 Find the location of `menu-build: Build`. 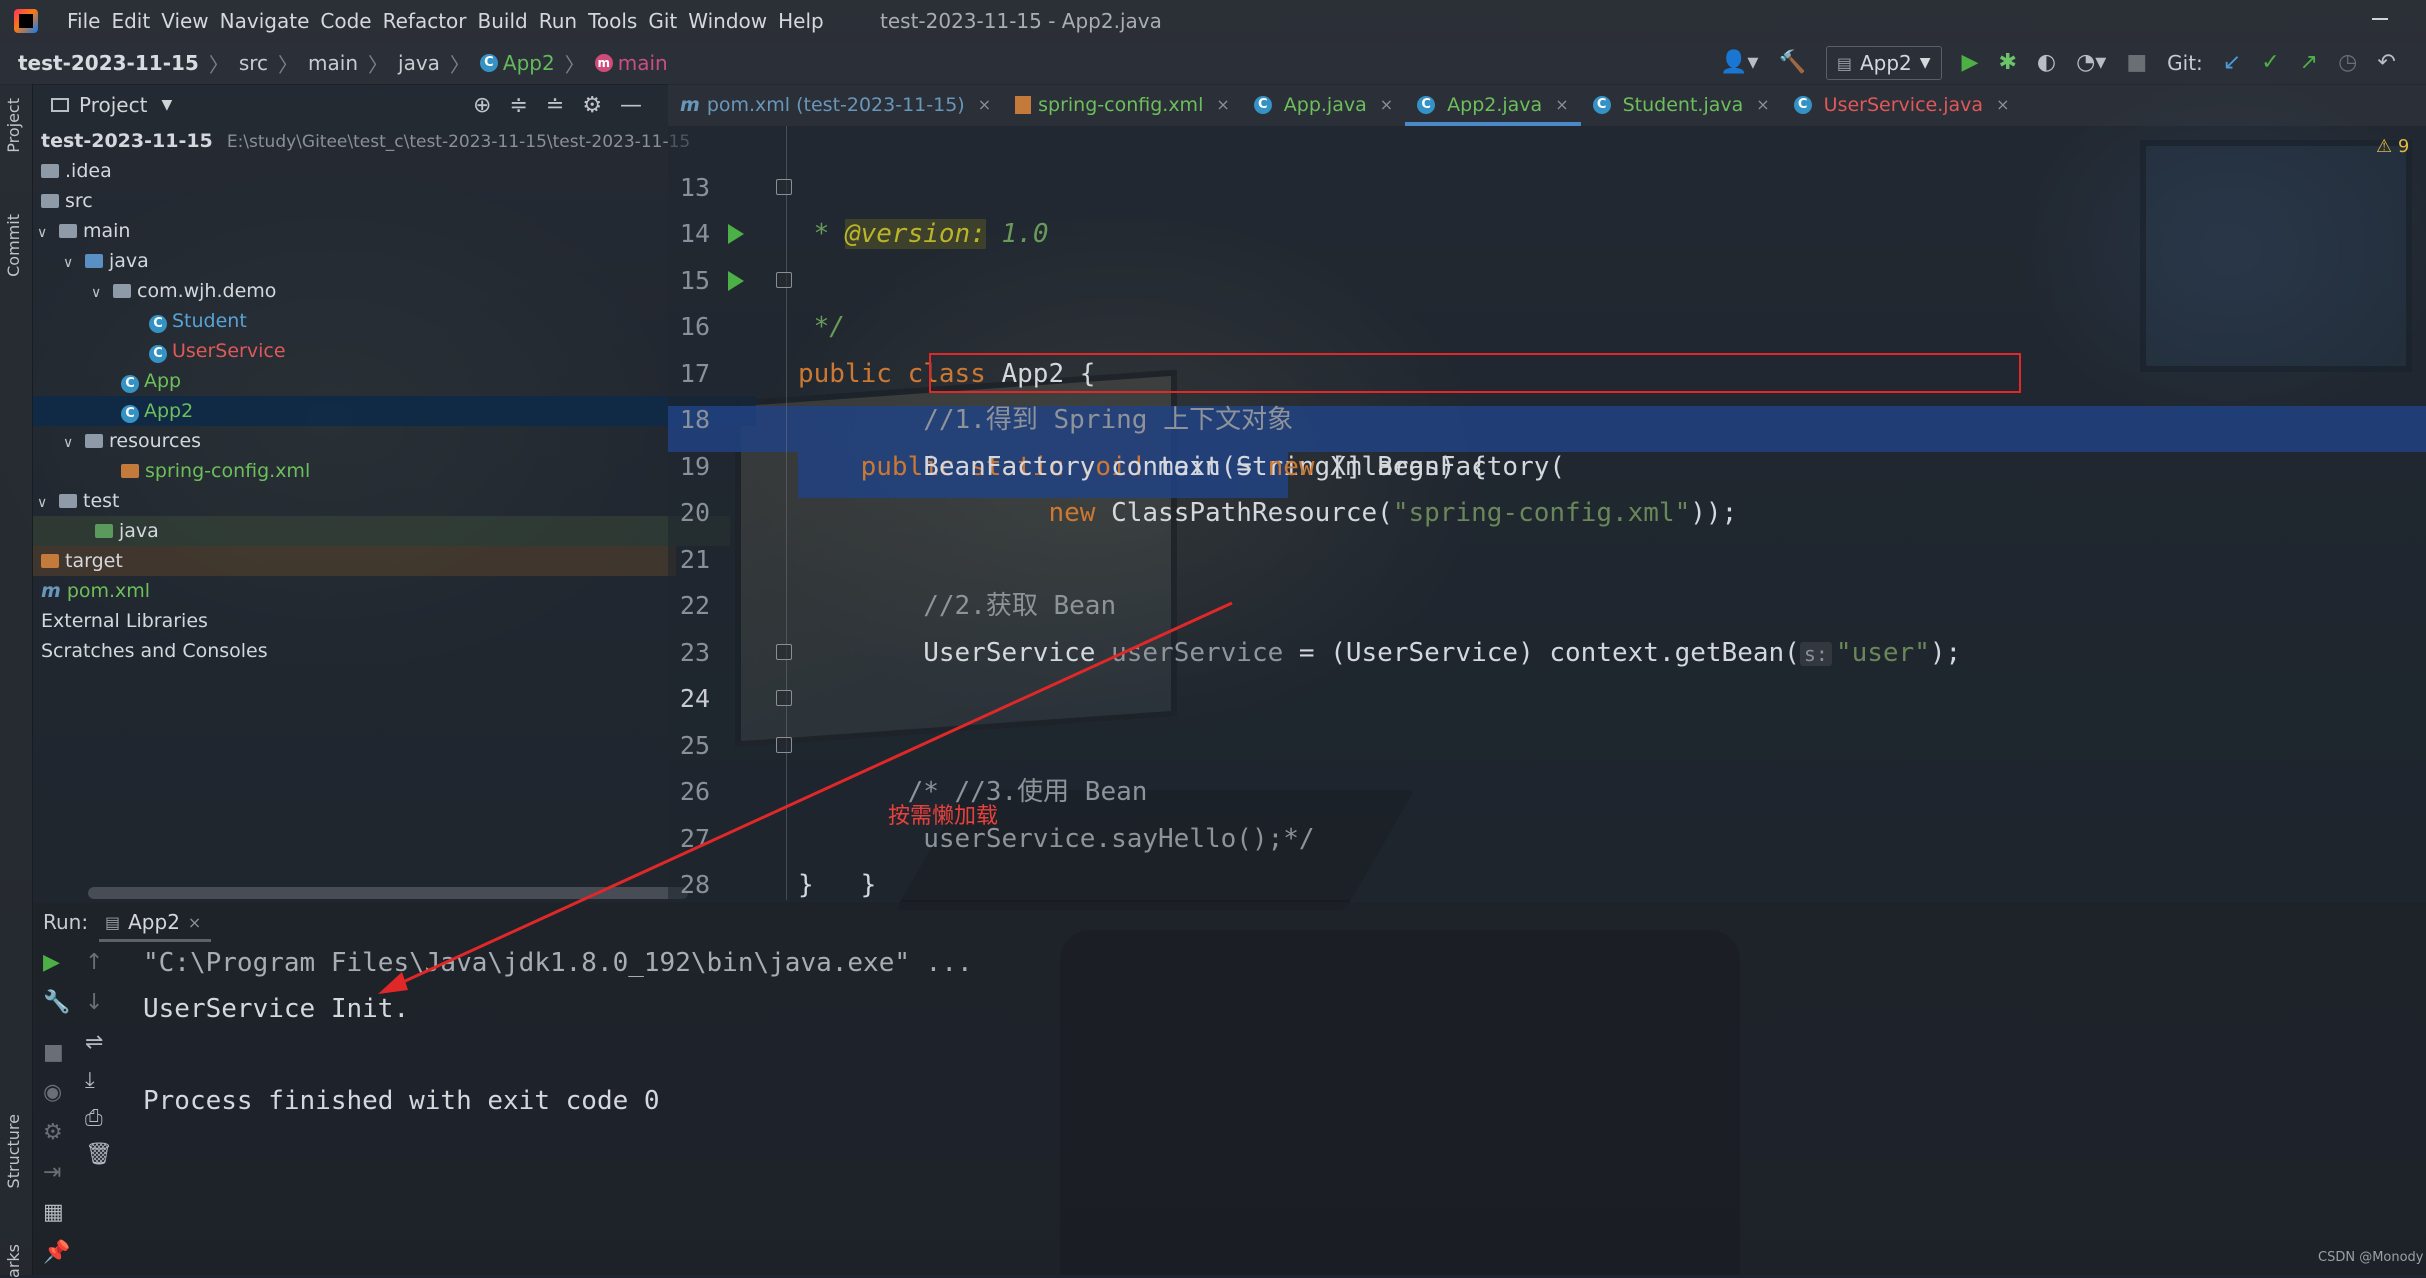

menu-build: Build is located at coordinates (505, 21).